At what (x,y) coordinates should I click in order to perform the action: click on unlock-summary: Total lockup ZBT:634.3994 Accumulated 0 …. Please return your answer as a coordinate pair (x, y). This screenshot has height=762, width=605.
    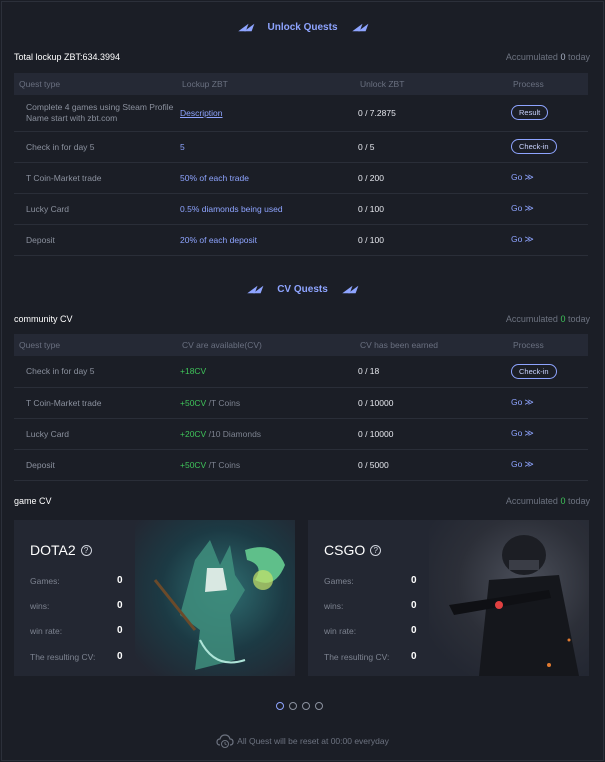
    Looking at the image, I should click on (302, 59).